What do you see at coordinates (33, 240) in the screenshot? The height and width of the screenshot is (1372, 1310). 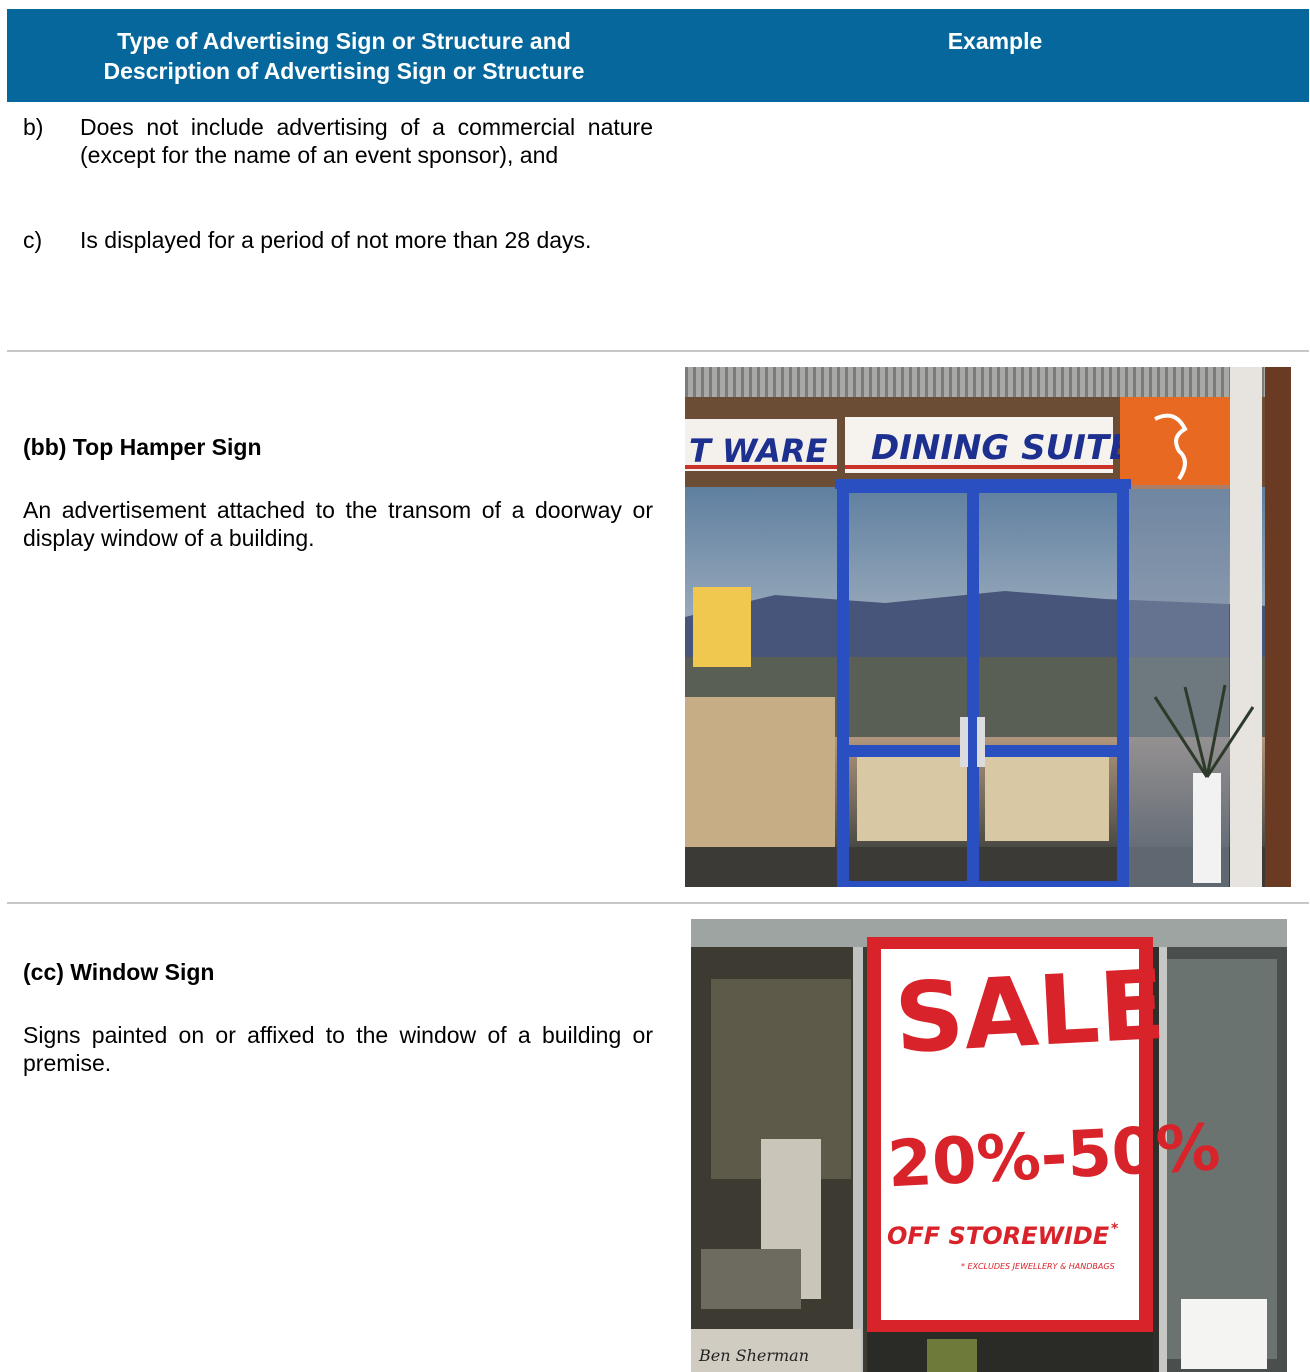 I see `list-item-marker: c)` at bounding box center [33, 240].